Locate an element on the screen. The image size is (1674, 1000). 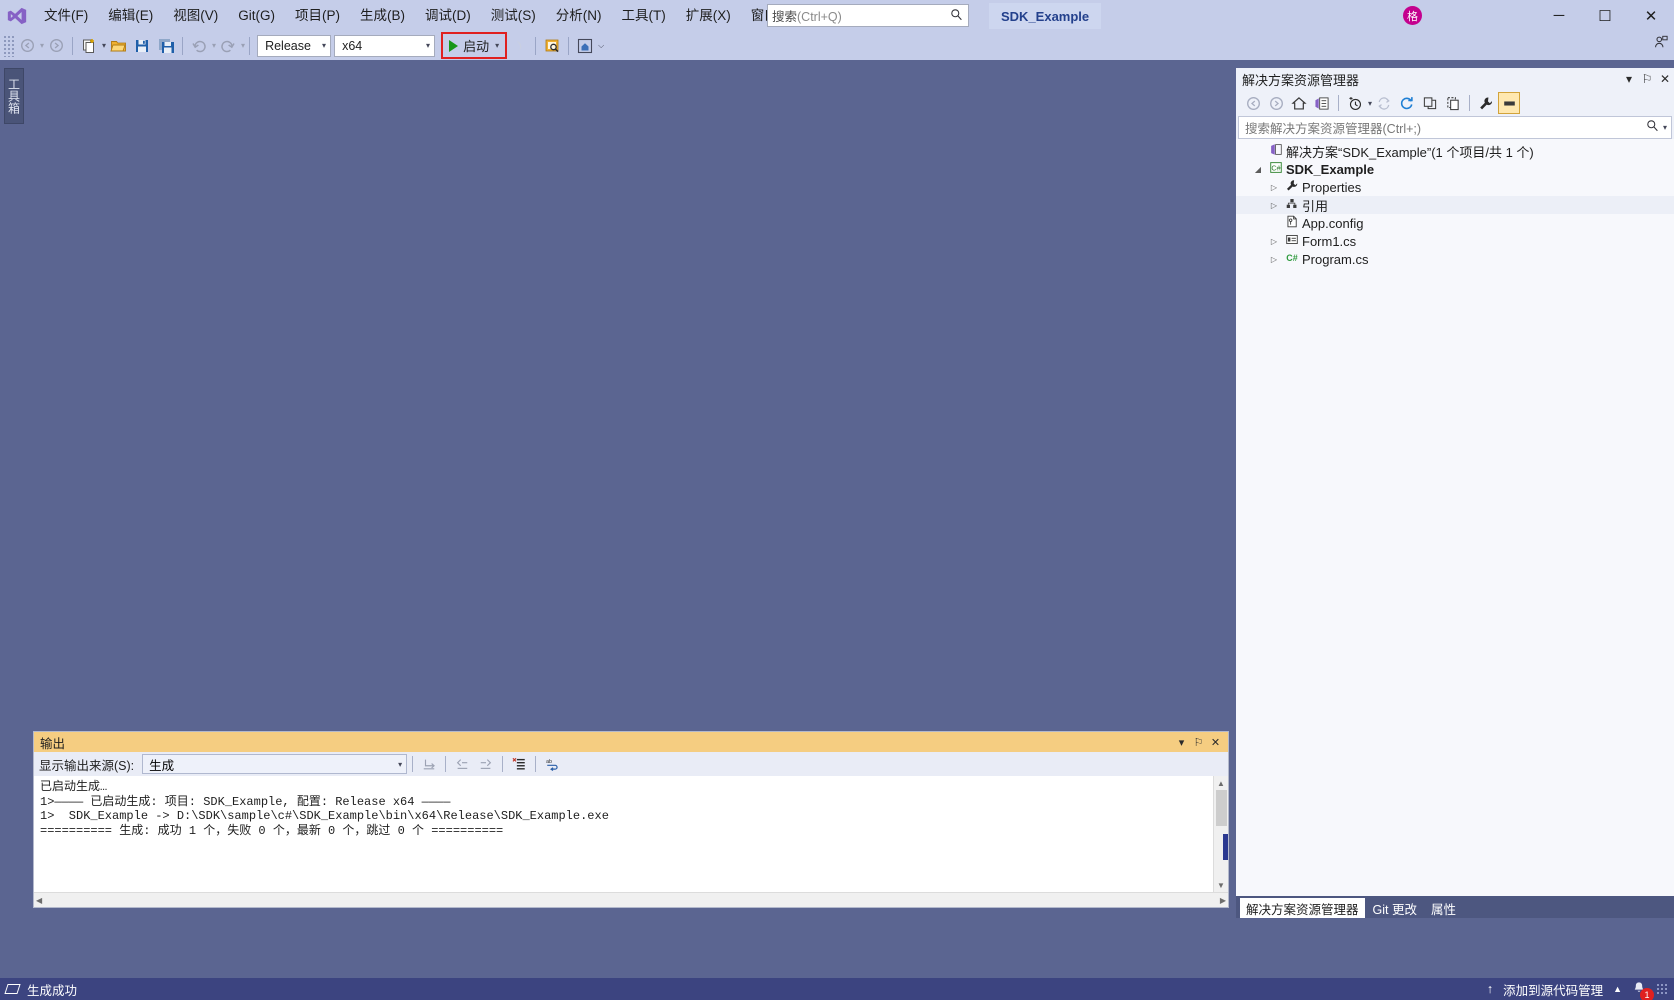
tree-node-label: 引用 is located at coordinates (1315, 206).